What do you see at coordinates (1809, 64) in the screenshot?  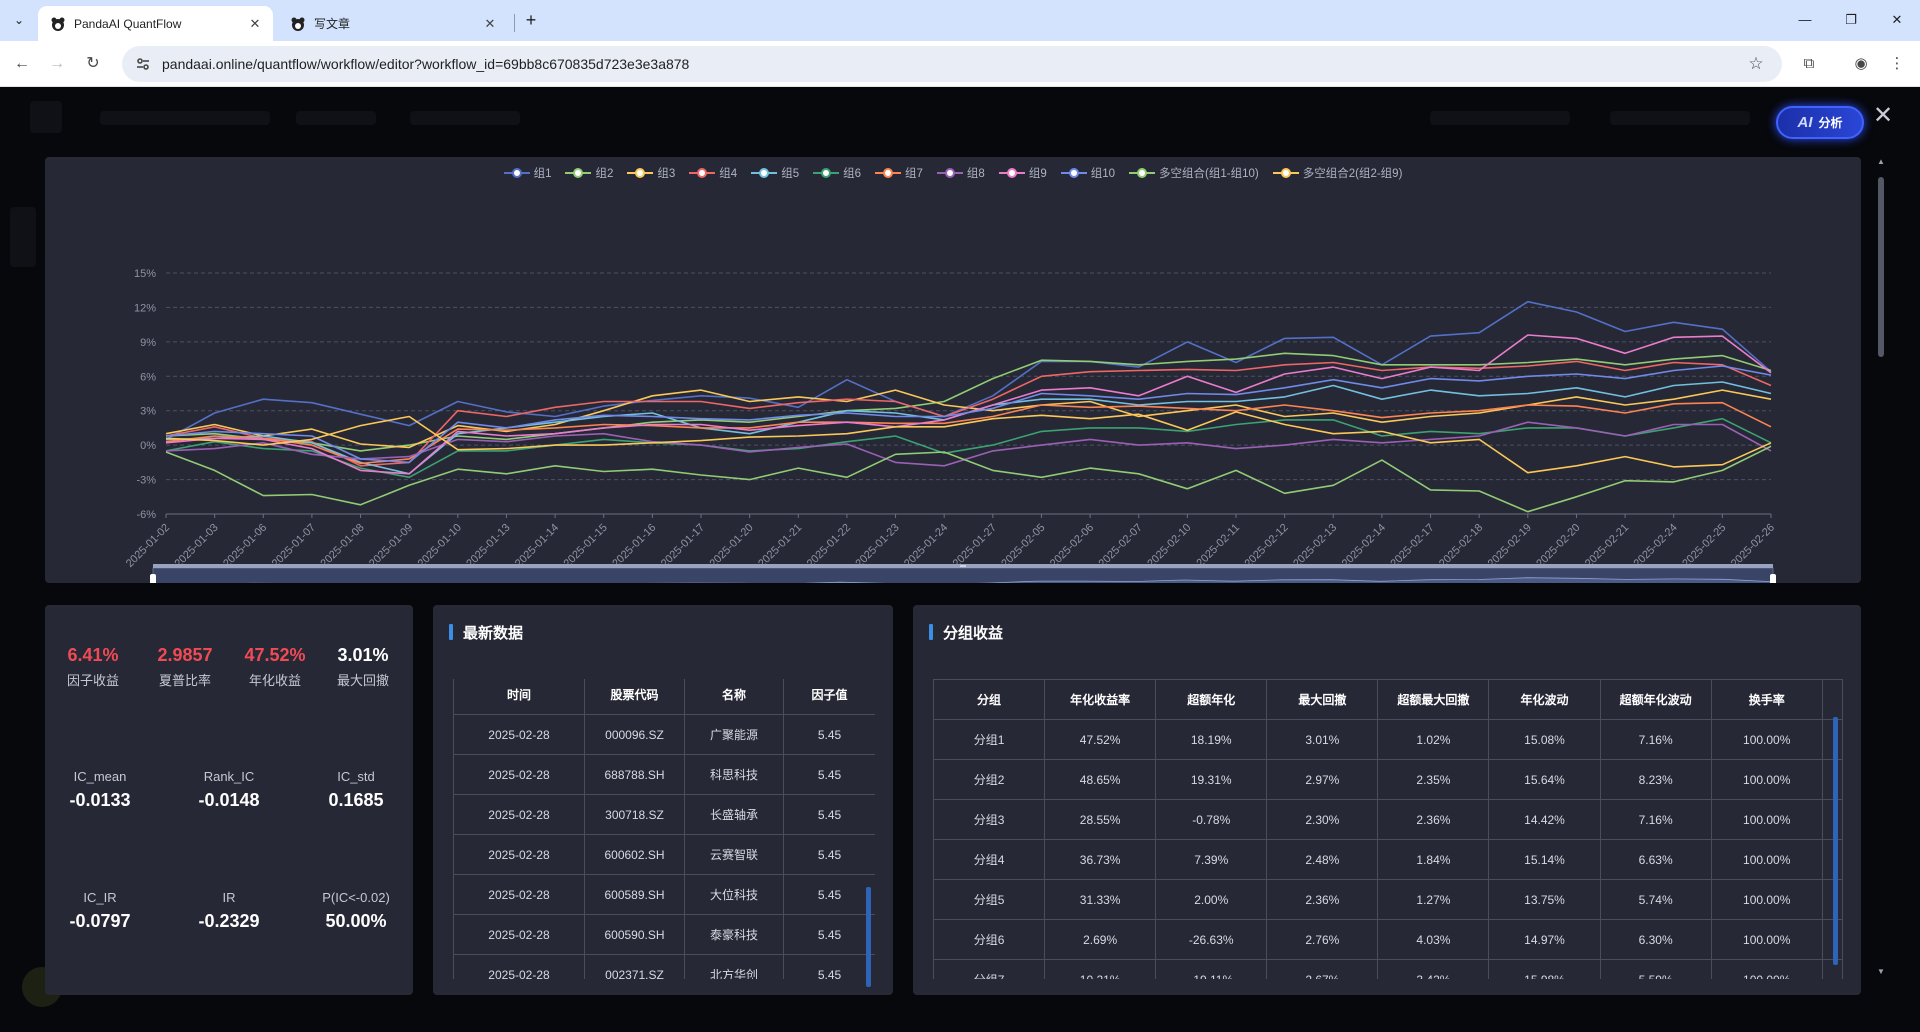 I see `extensions-puzzle-icon: ⧉` at bounding box center [1809, 64].